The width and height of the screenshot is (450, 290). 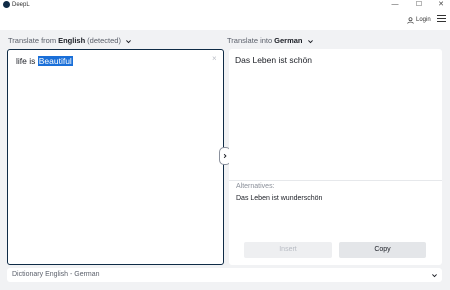 What do you see at coordinates (279, 198) in the screenshot?
I see `alternative-item: Das Leben ist wunderschön` at bounding box center [279, 198].